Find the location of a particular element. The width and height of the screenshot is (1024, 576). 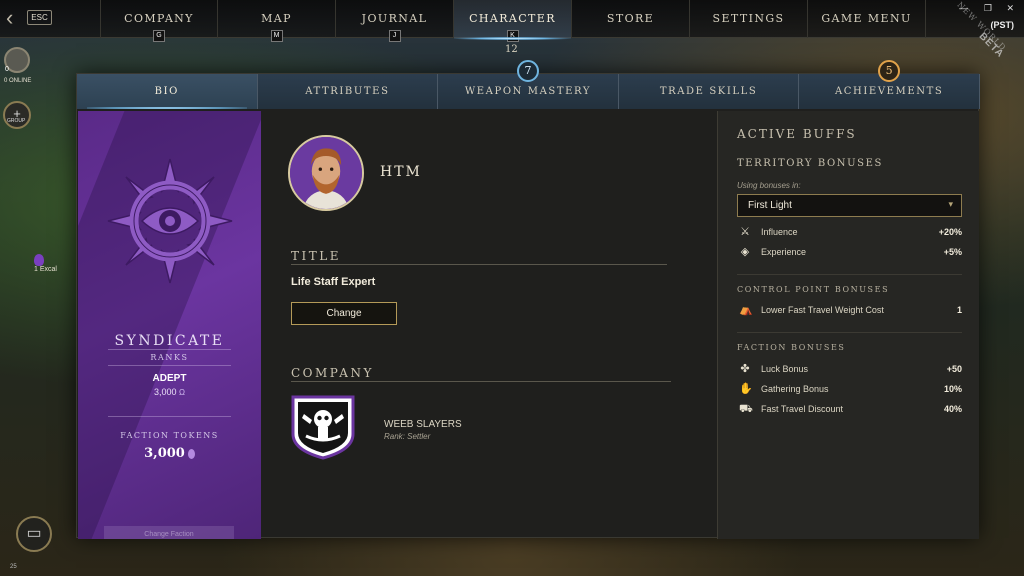

buff-label: Gathering Bonus is located at coordinates (795, 389).